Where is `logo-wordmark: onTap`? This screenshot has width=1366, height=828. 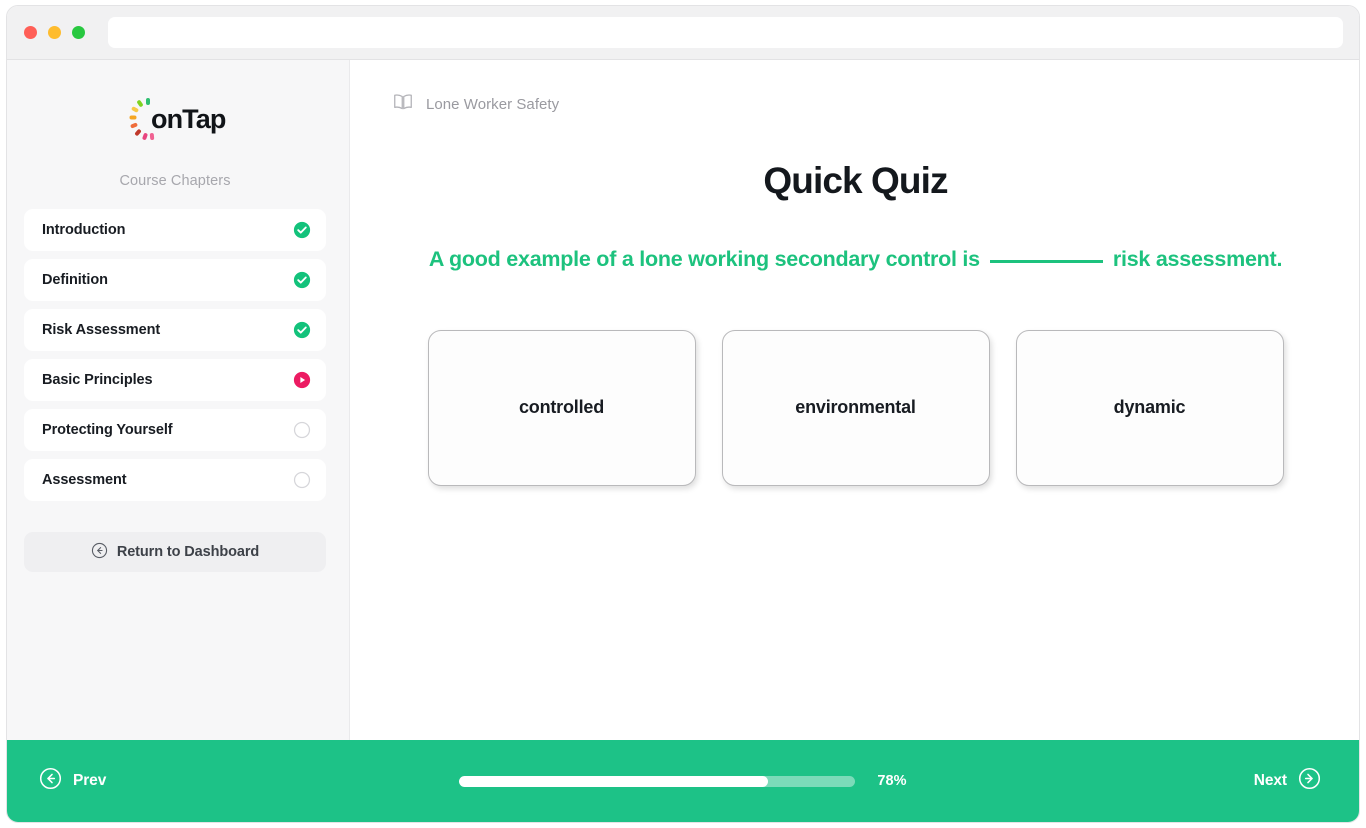 logo-wordmark: onTap is located at coordinates (188, 119).